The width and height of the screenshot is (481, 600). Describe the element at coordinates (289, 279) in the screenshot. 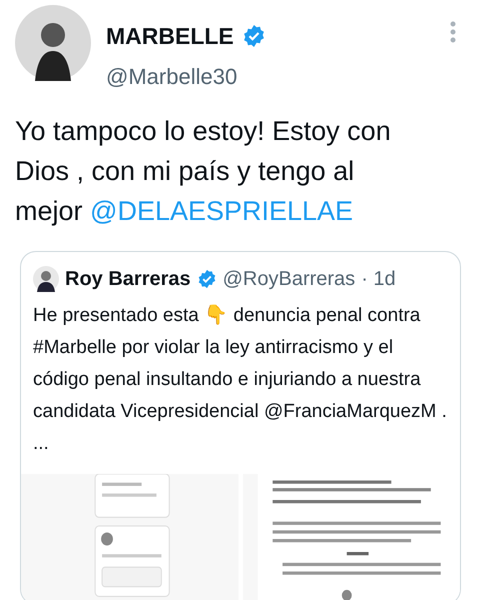

I see `quoted-author-handle: @RoyBarreras` at that location.